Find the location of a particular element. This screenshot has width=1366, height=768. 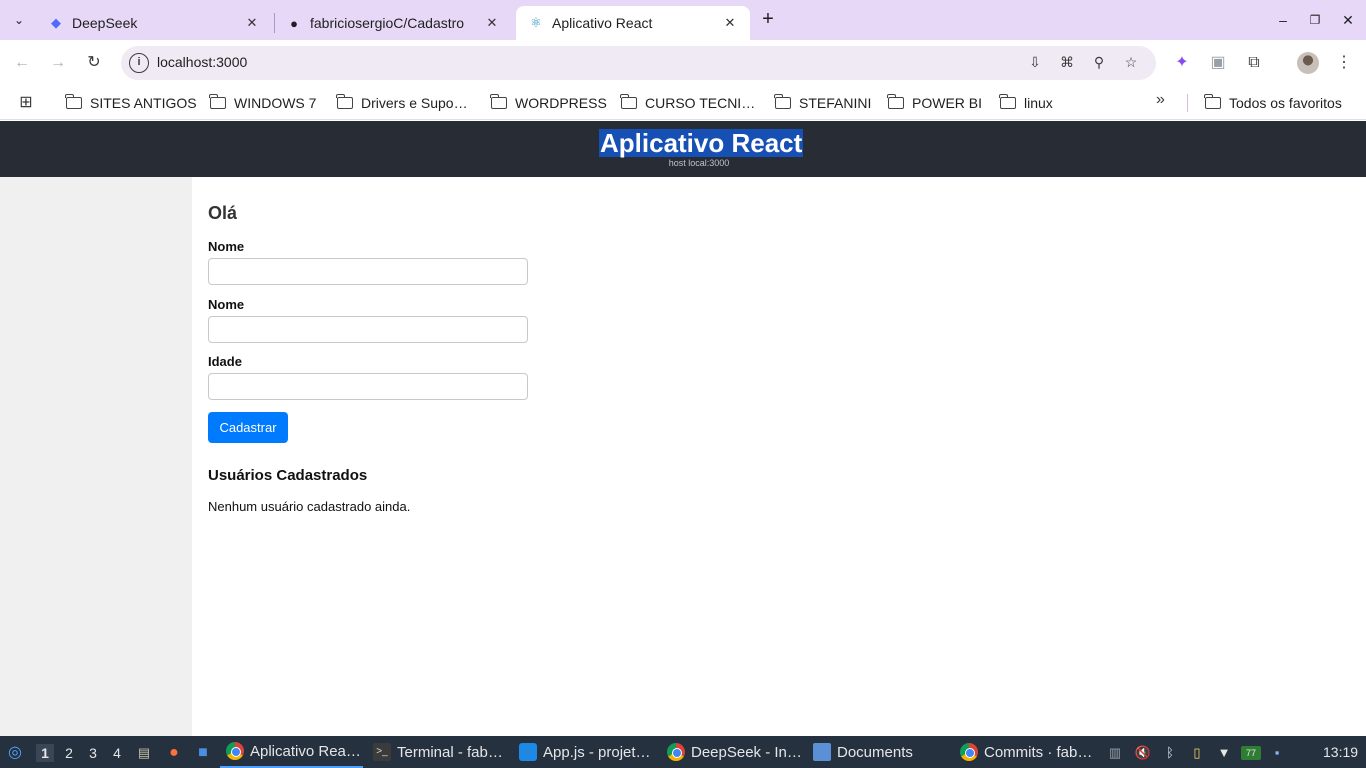

field-label-nome-2: Nome is located at coordinates (226, 304).